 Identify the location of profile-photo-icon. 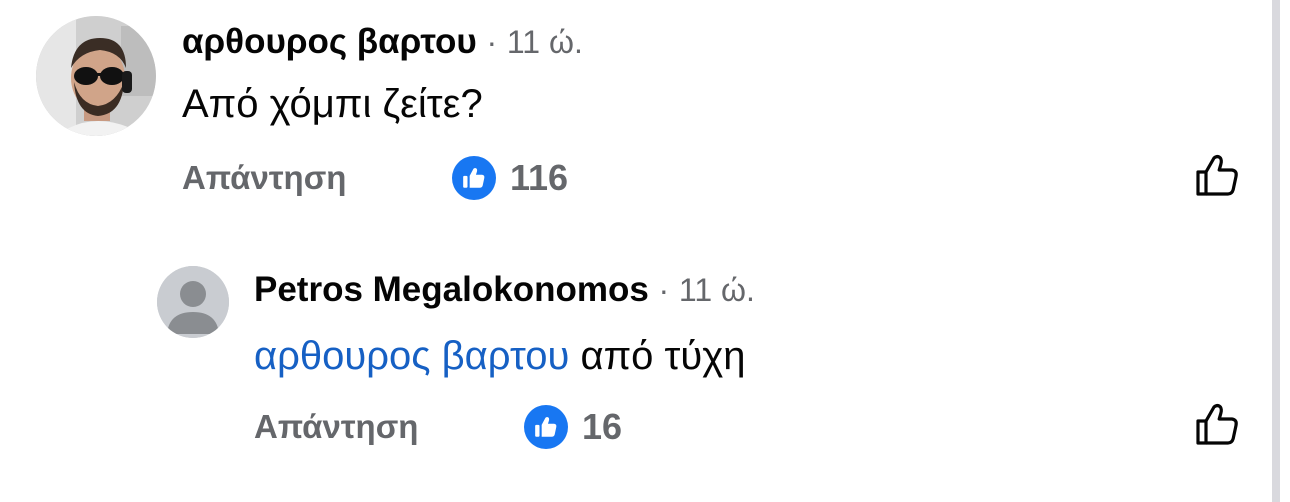
(96, 76).